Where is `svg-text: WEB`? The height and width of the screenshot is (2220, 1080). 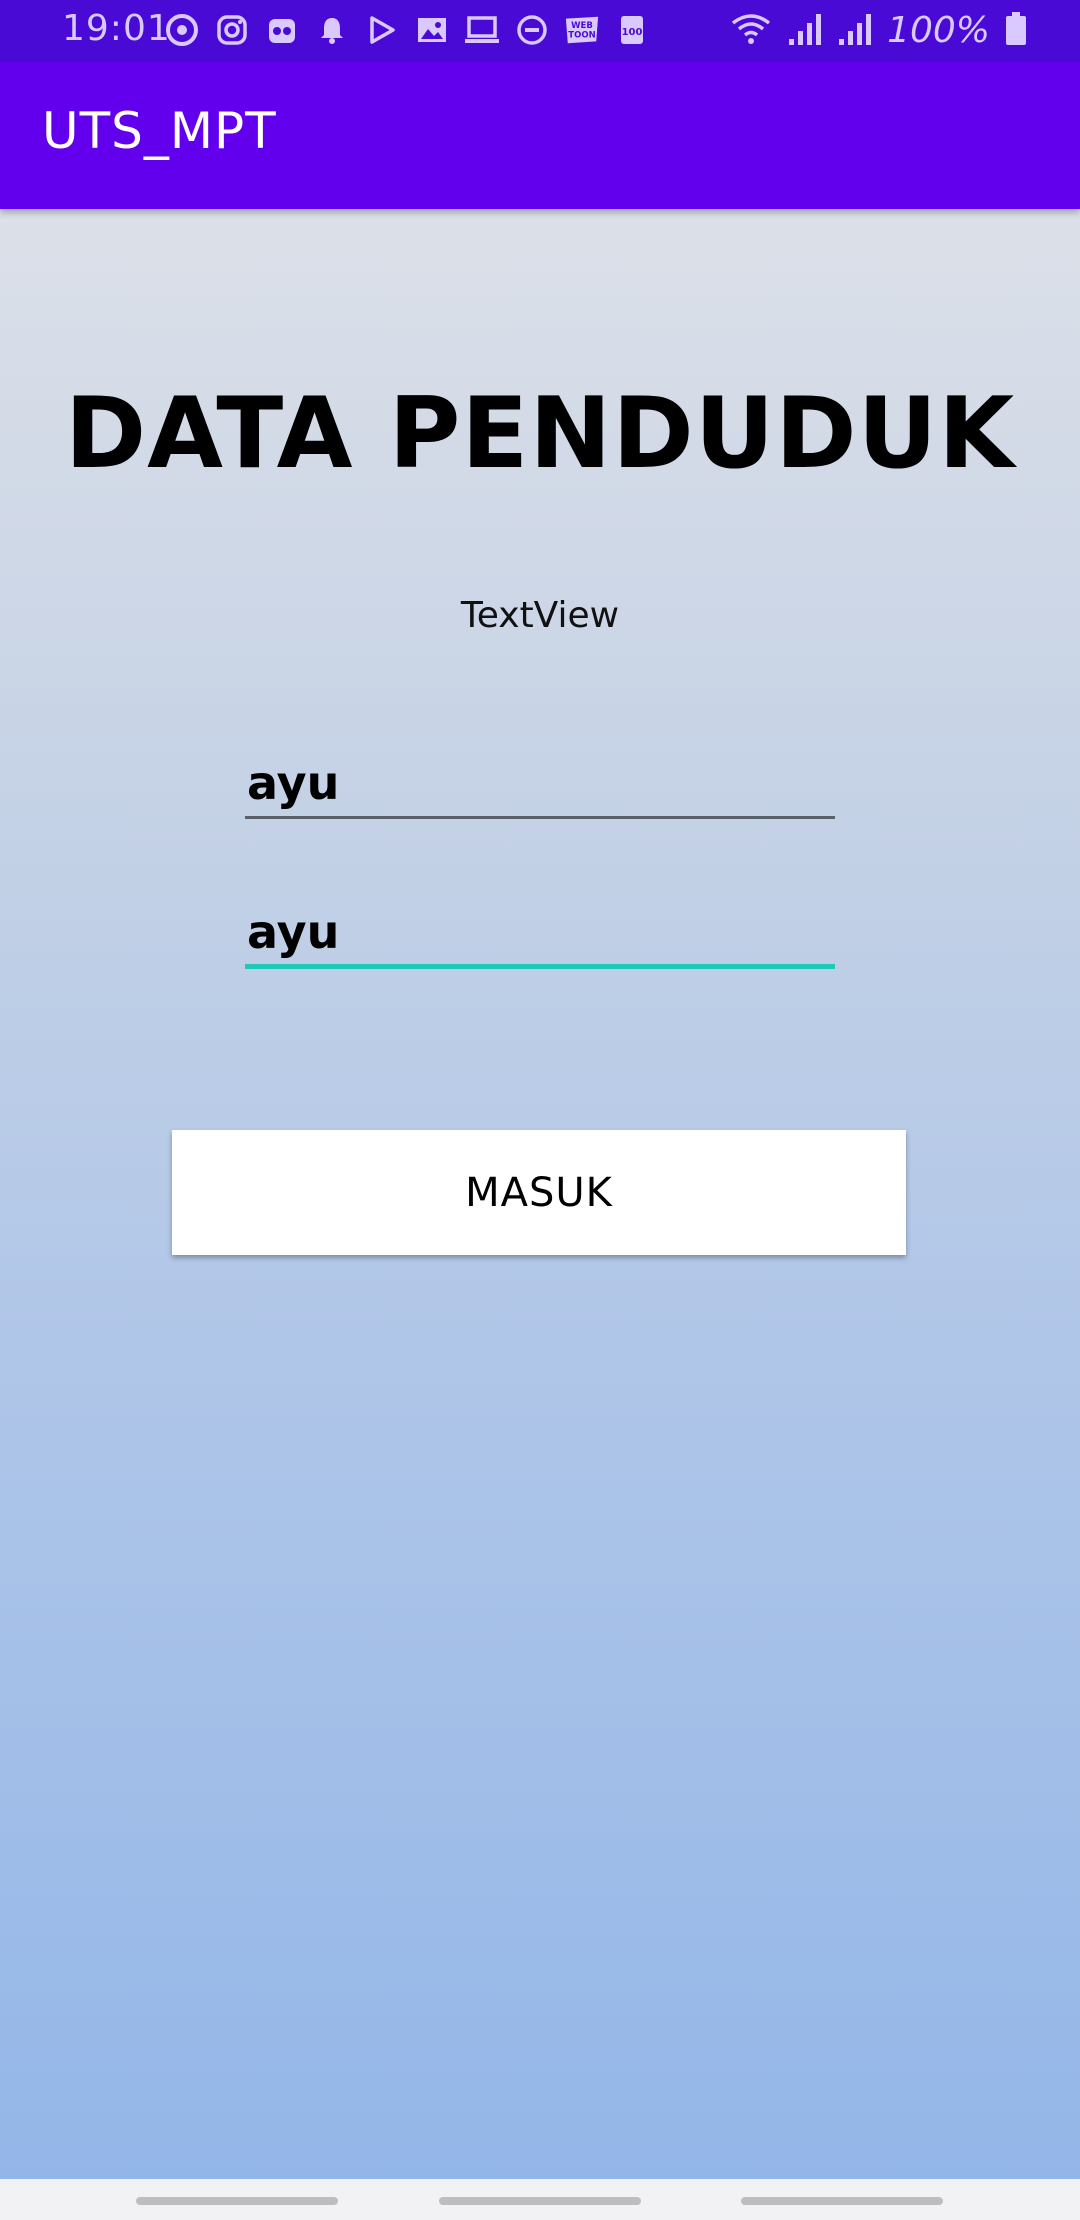 svg-text: WEB is located at coordinates (582, 26).